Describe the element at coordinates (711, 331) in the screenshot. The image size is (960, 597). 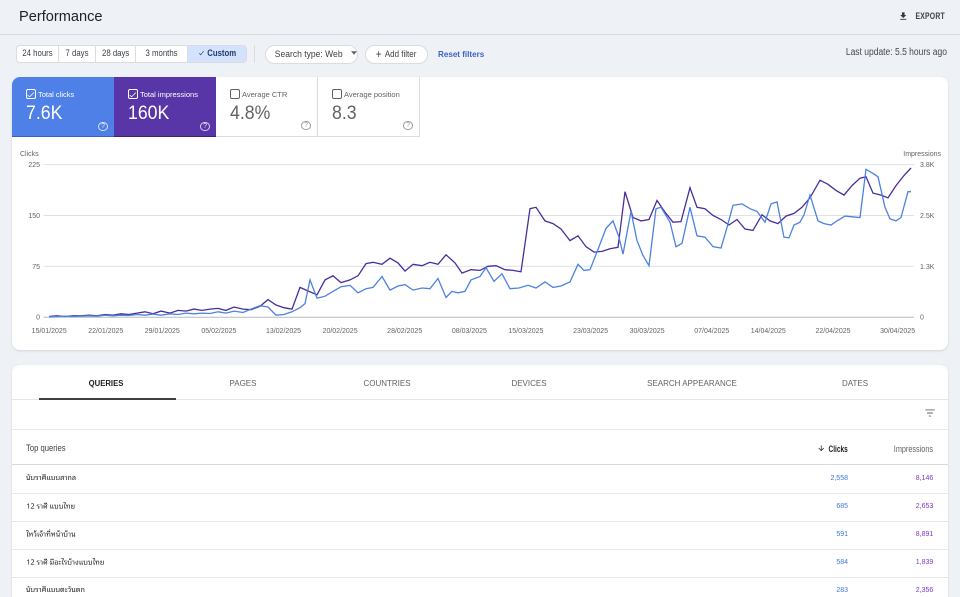
I see `svg-text: 07/04/2025` at that location.